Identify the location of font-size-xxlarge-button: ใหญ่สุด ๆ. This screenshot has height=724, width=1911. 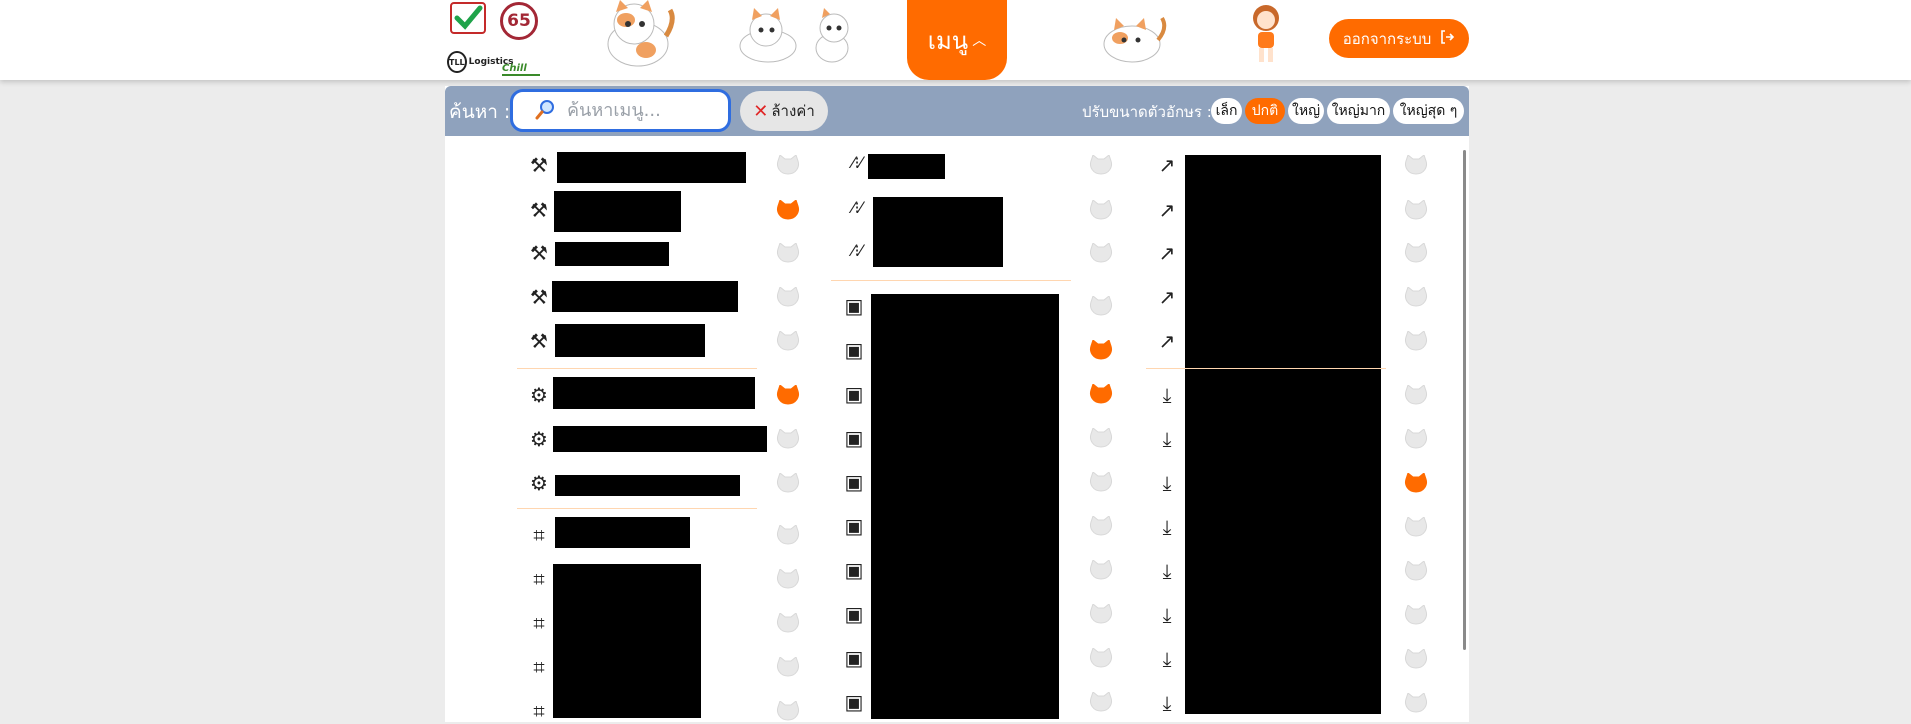
(1428, 111).